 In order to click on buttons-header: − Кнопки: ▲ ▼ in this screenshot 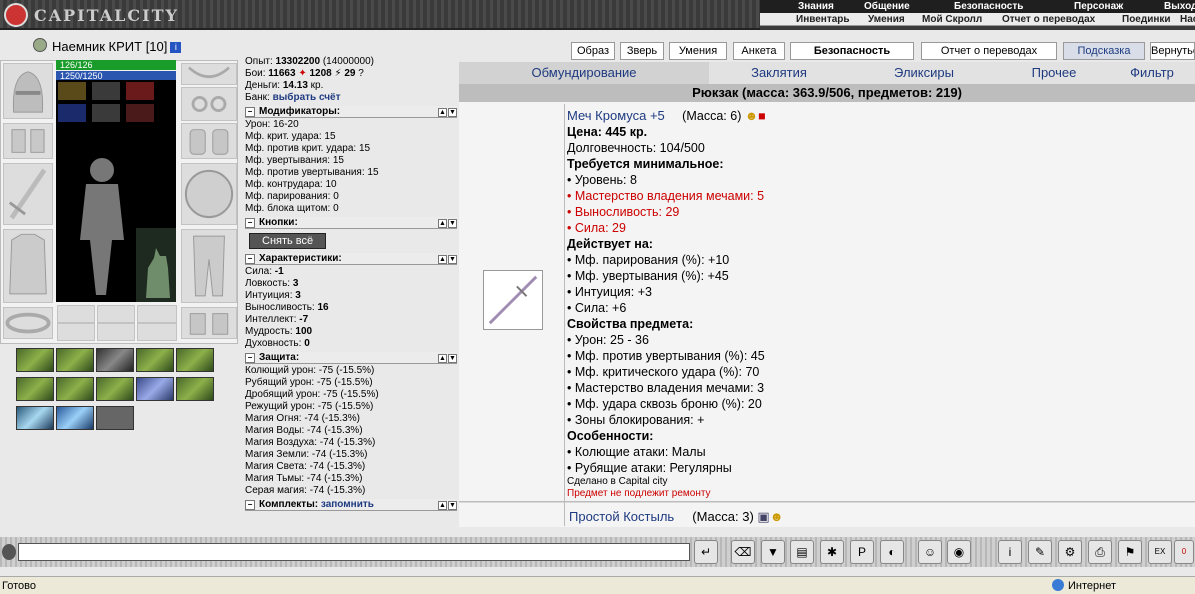, I will do `click(351, 223)`.